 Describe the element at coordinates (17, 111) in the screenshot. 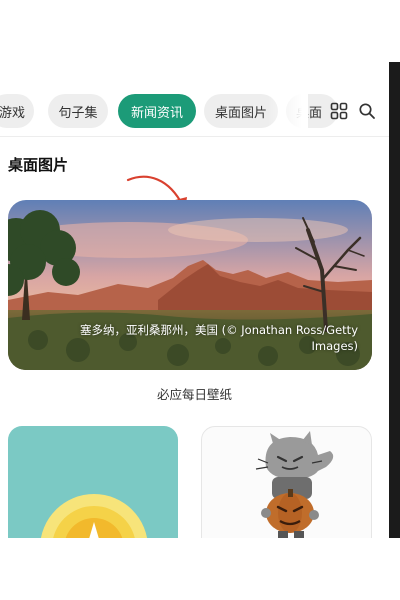

I see `tab-games: 游戏` at that location.